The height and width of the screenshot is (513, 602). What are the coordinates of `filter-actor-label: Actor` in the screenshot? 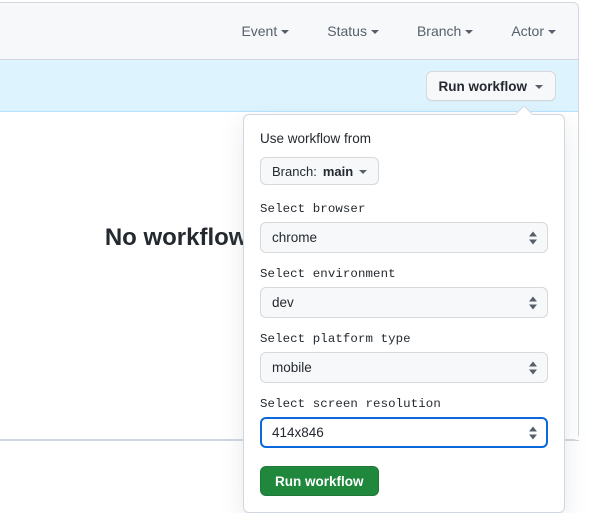 It's located at (527, 31).